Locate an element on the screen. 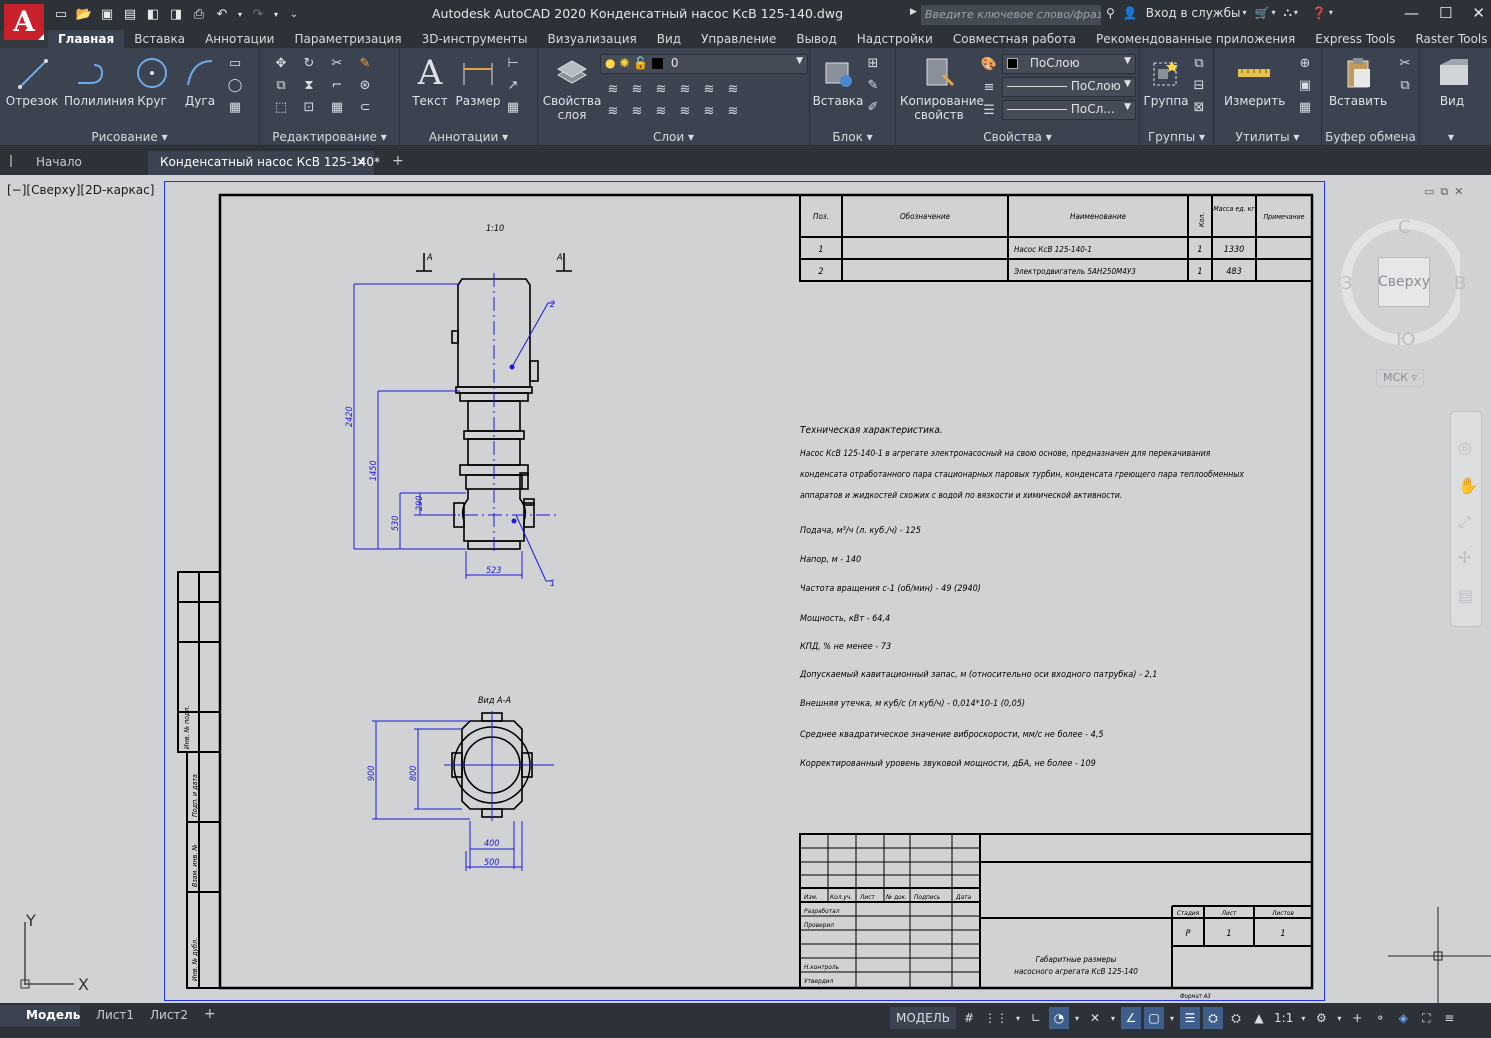 Image resolution: width=1491 pixels, height=1038 pixels. view-button: Вид is located at coordinates (1452, 80).